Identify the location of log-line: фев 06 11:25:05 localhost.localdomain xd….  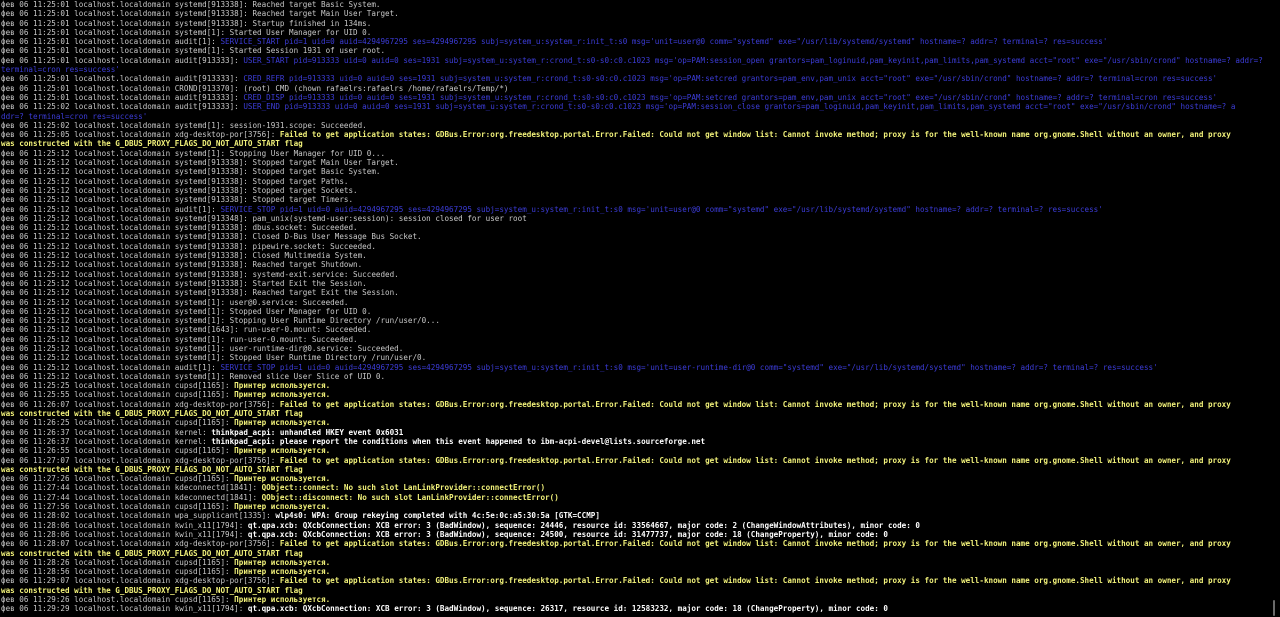
(634, 134).